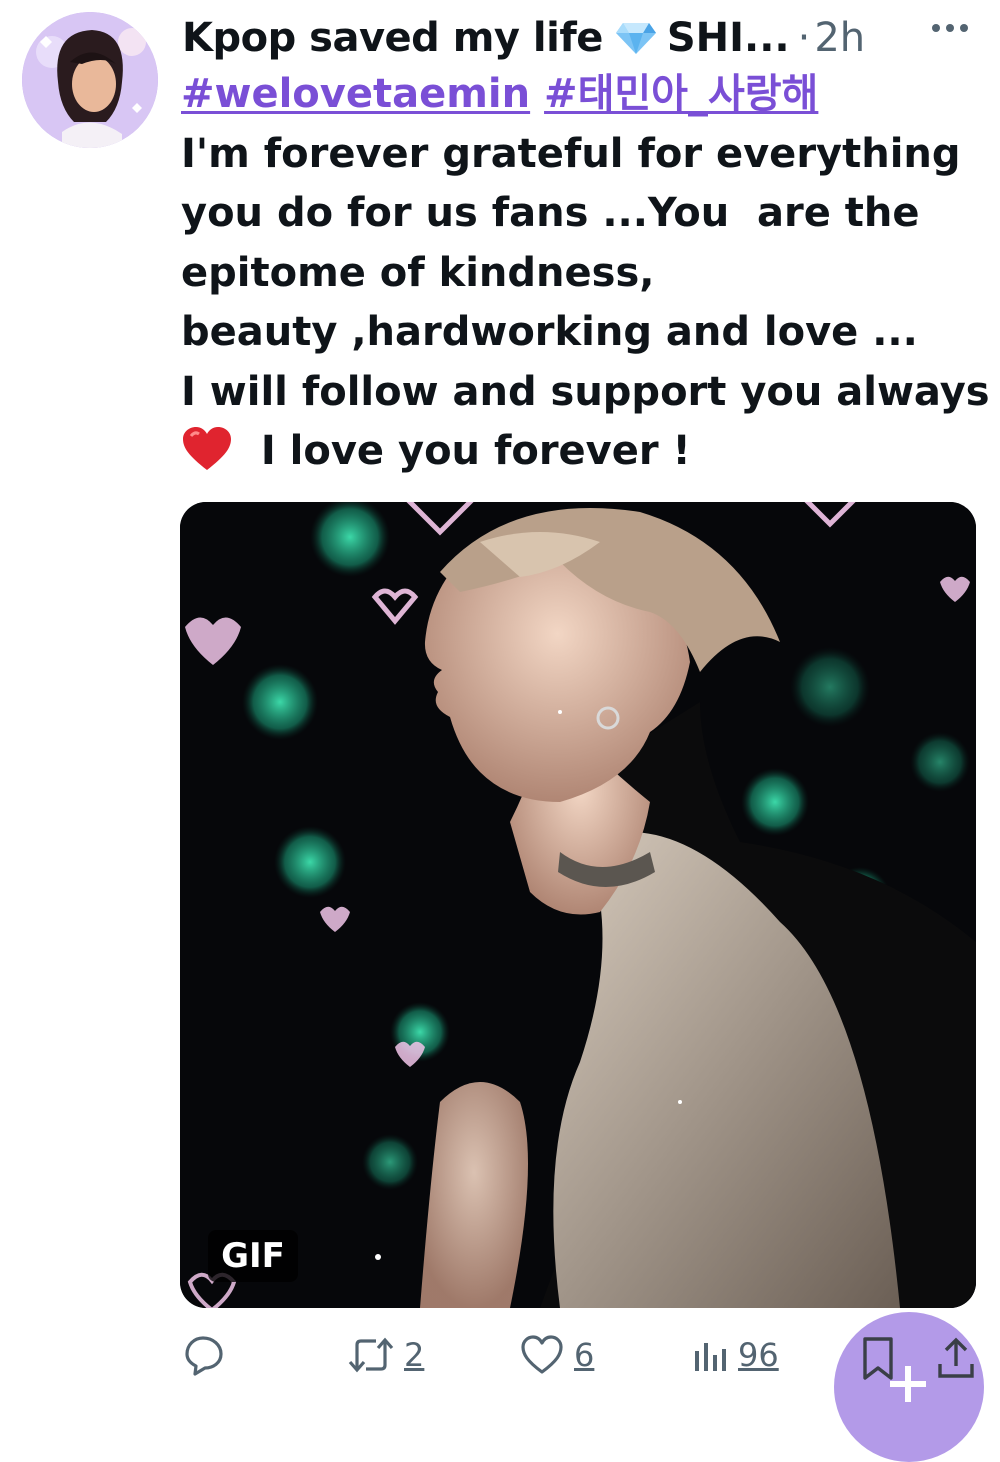 This screenshot has width=1000, height=1462. Describe the element at coordinates (542, 1354) in the screenshot. I see `heart-outline-icon` at that location.